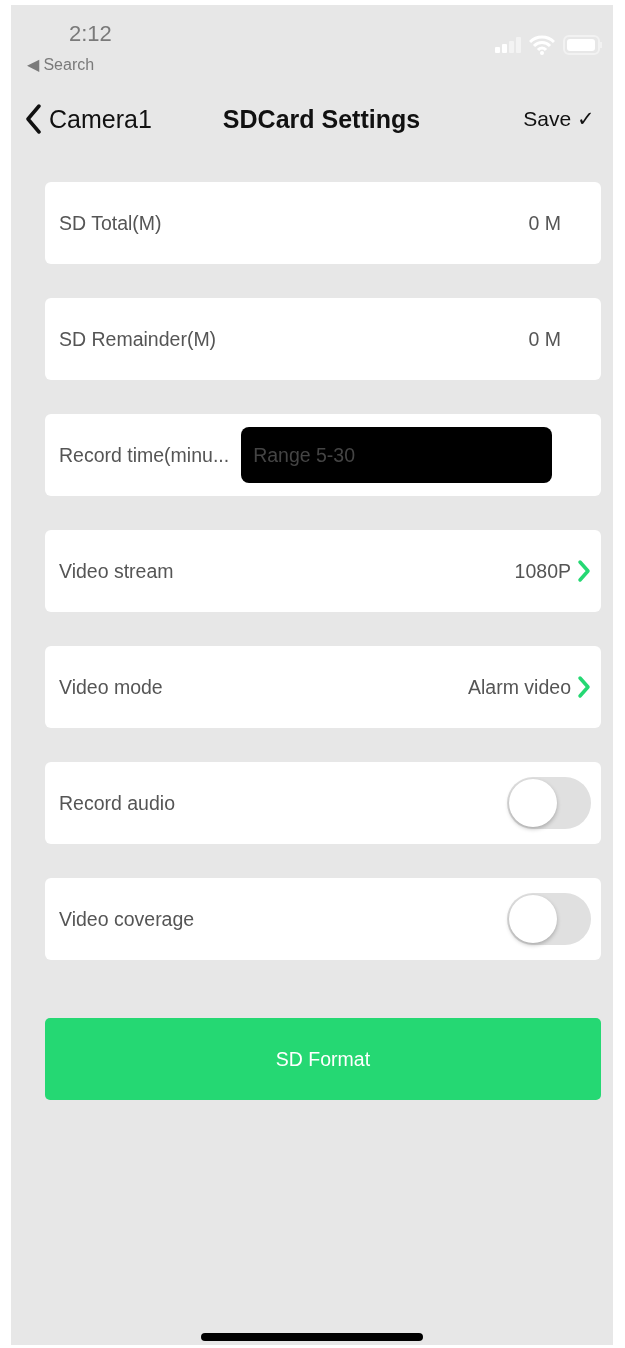  What do you see at coordinates (323, 571) in the screenshot?
I see `settings-row: Video stream 1080P` at bounding box center [323, 571].